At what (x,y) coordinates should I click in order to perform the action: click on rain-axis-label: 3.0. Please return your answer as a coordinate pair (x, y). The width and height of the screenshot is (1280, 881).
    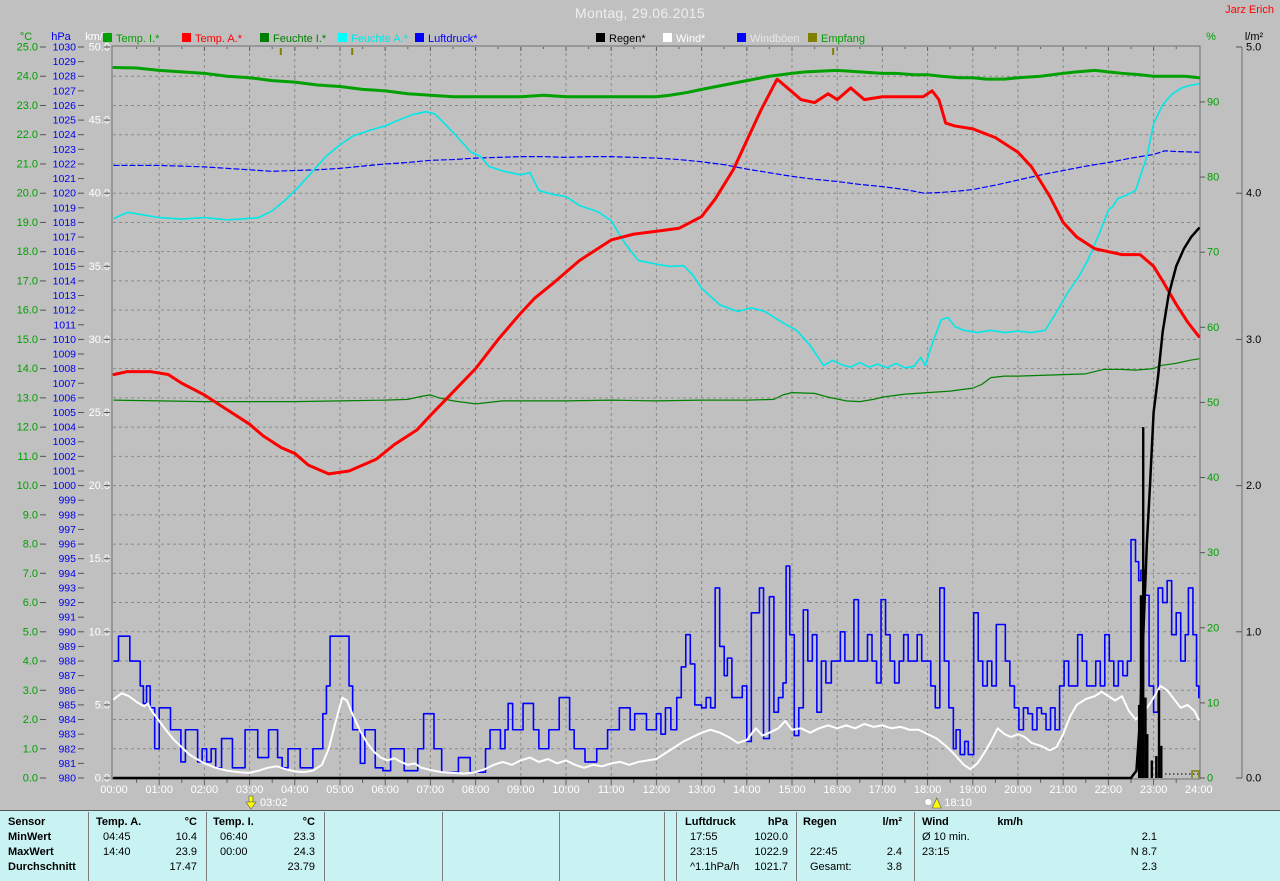
    Looking at the image, I should click on (1253, 340).